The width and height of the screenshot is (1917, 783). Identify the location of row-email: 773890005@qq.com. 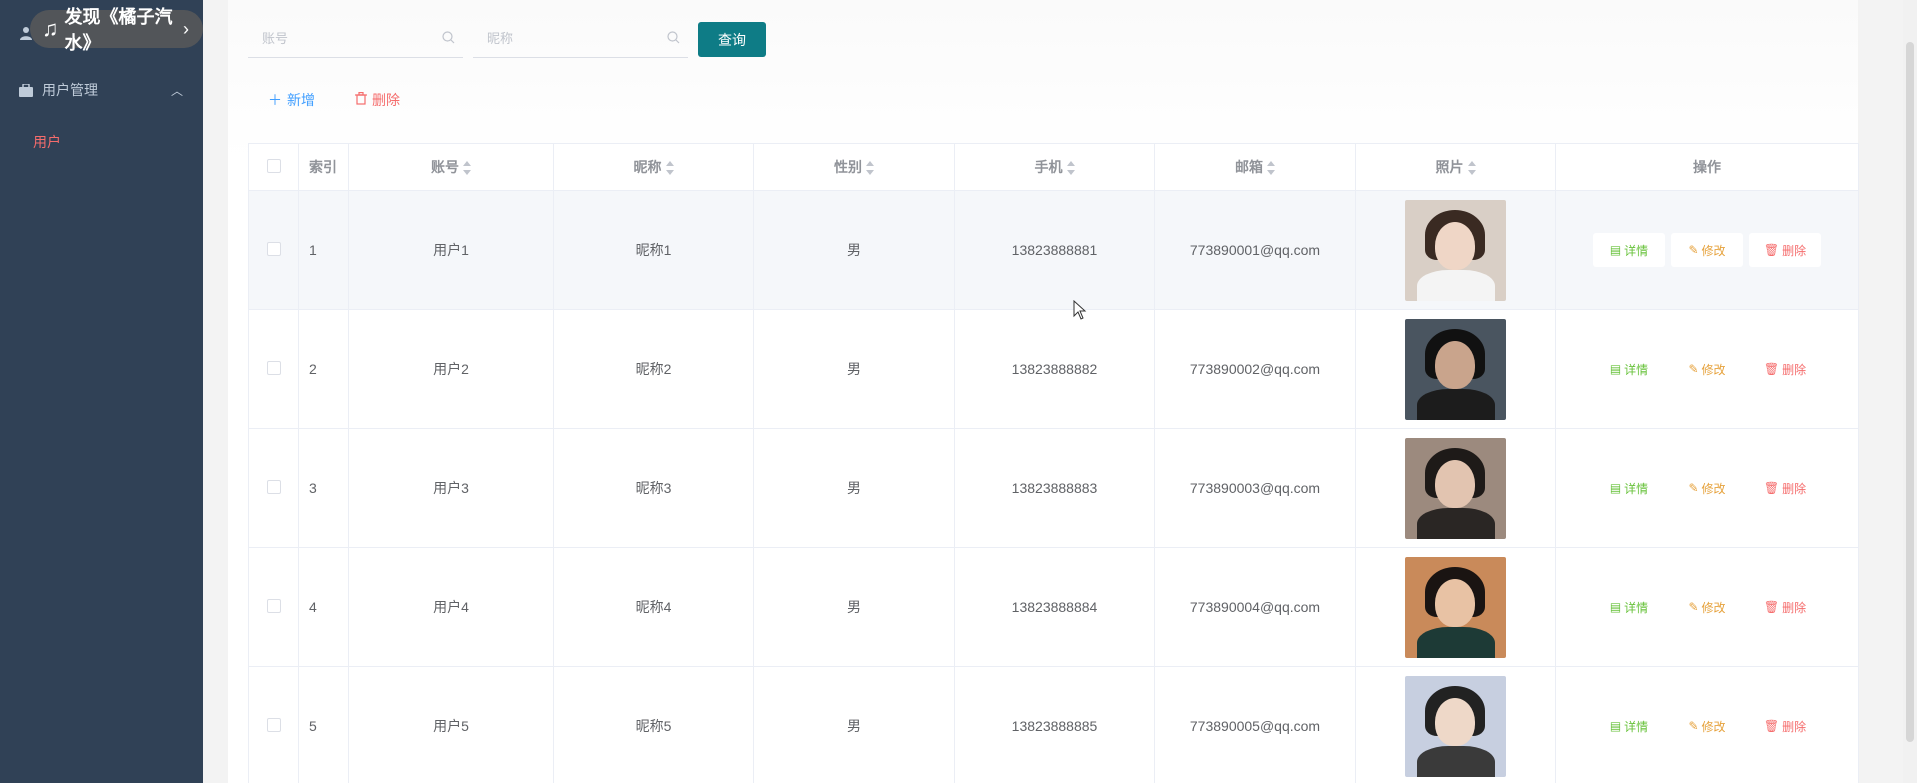
(1255, 724).